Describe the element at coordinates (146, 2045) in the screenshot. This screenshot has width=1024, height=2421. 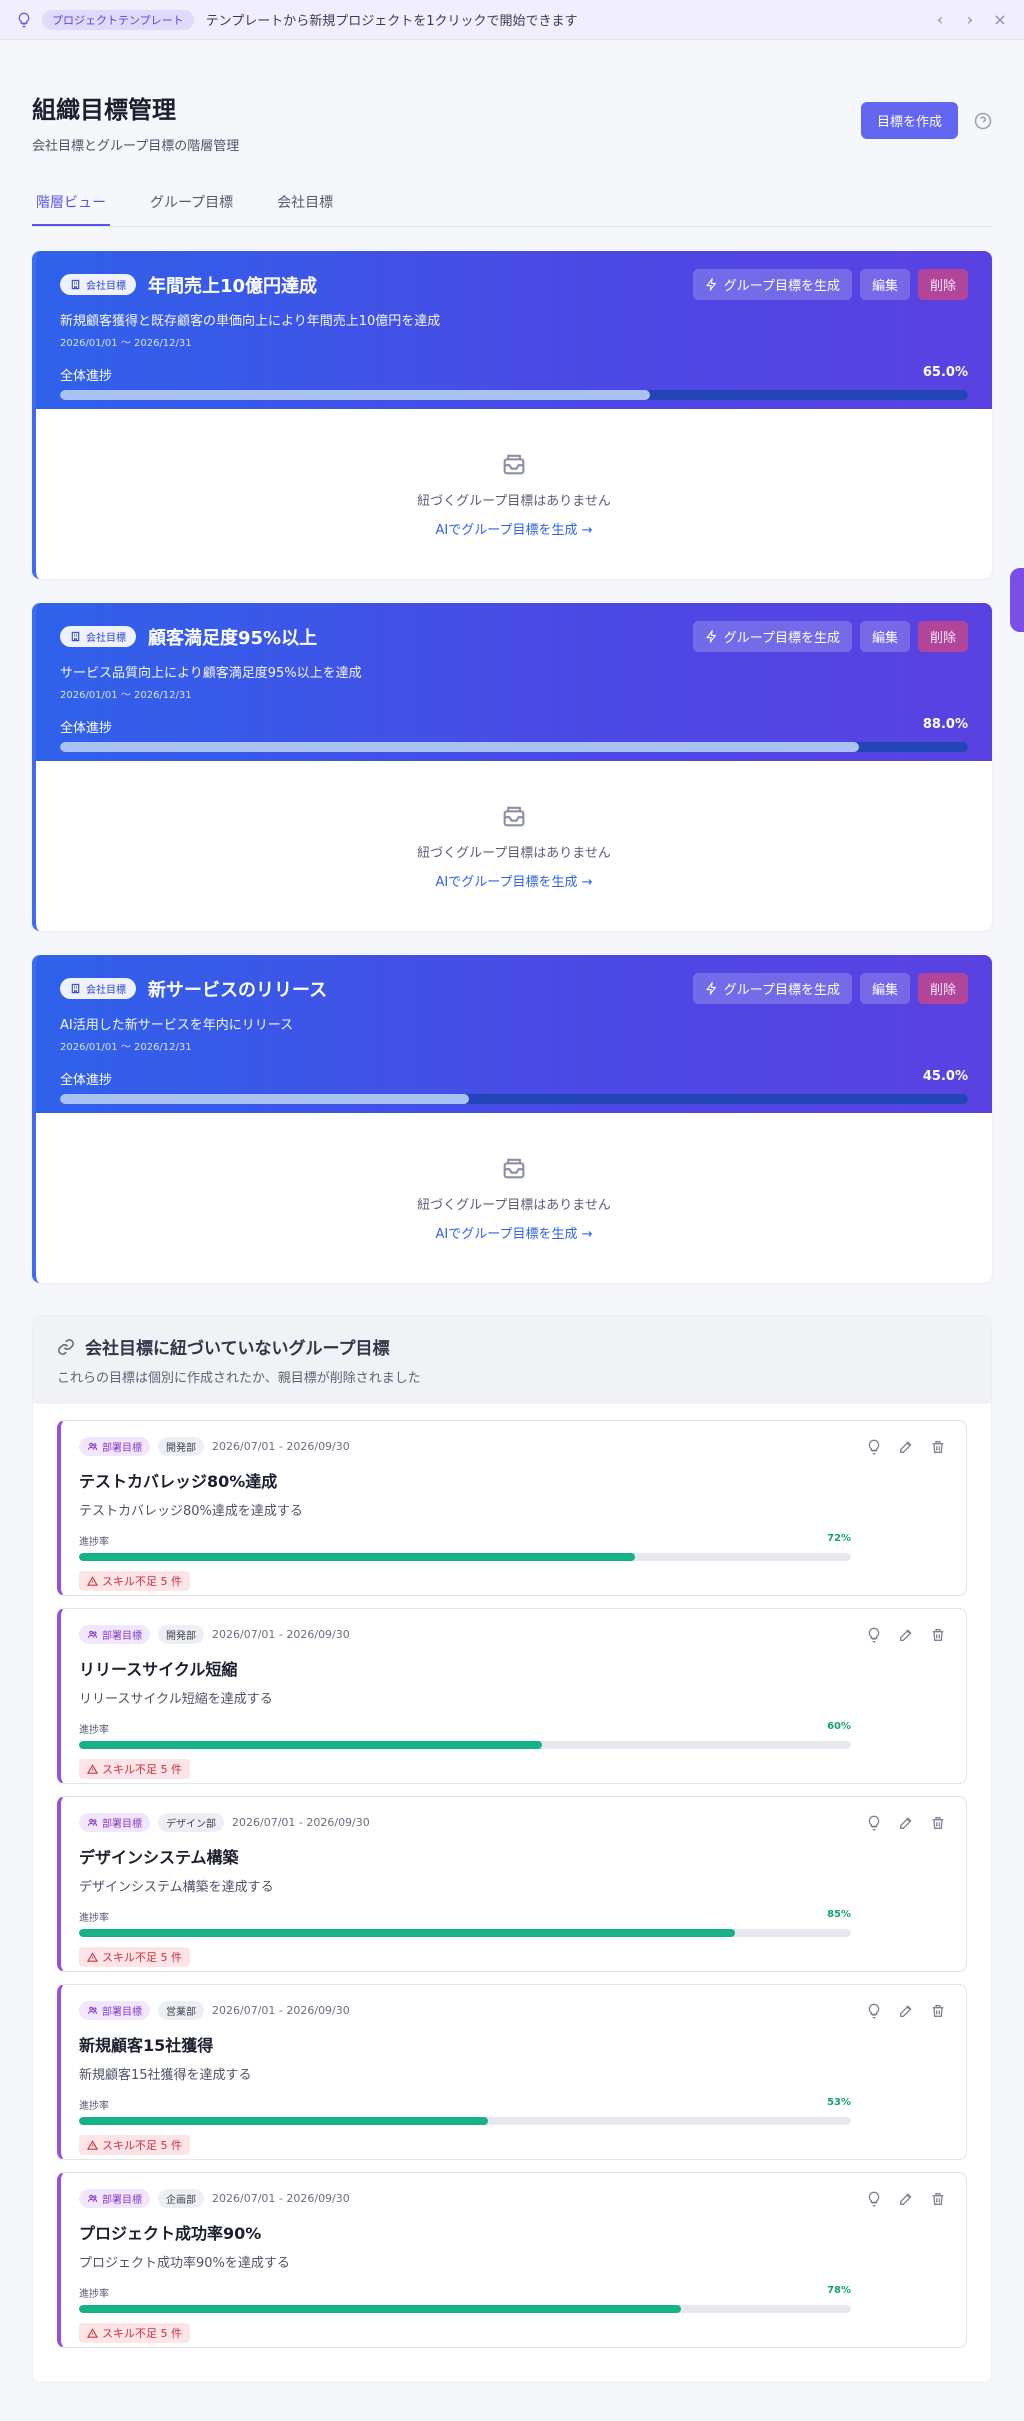
I see `group-goal-title: 新規顧客15社獲得` at that location.